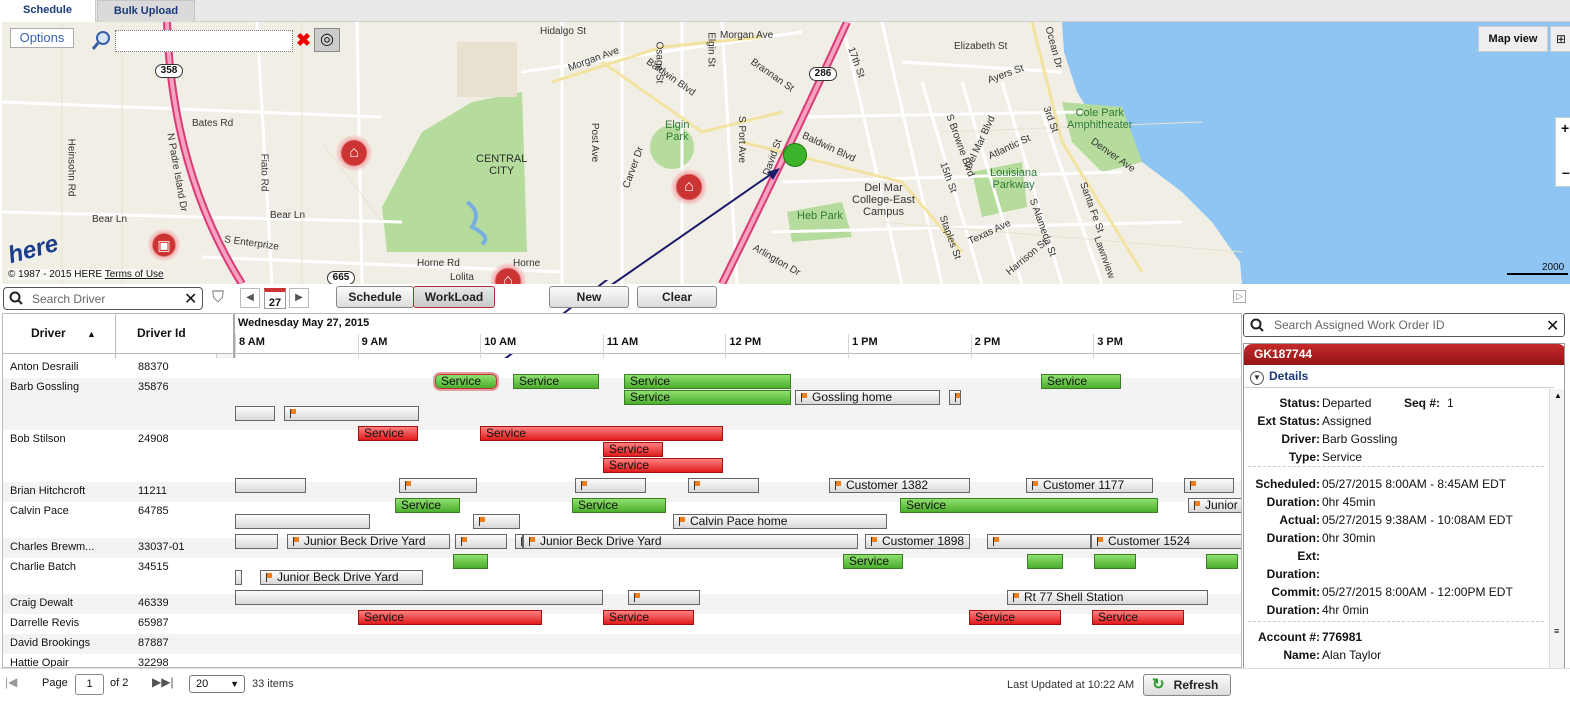 This screenshot has width=1570, height=712. What do you see at coordinates (899, 485) in the screenshot?
I see `schedule-bar: Customer 1382` at bounding box center [899, 485].